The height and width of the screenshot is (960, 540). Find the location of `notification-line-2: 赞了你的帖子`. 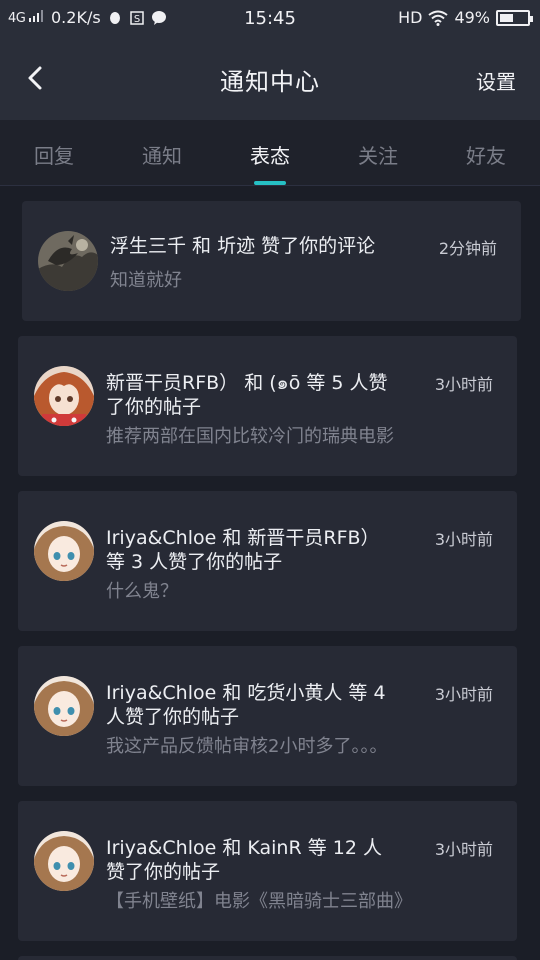

notification-line-2: 赞了你的帖子 is located at coordinates (163, 872).